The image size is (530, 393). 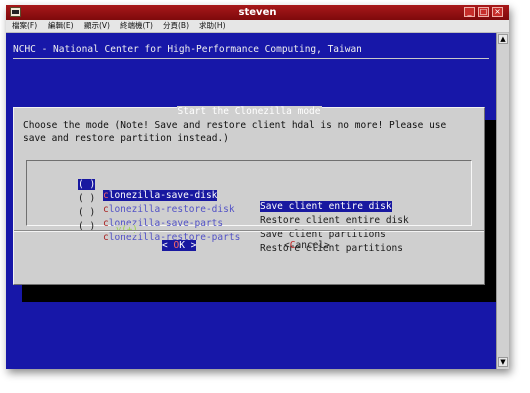 I want to click on terminal-scrollbar: ▲ ▼, so click(x=502, y=201).